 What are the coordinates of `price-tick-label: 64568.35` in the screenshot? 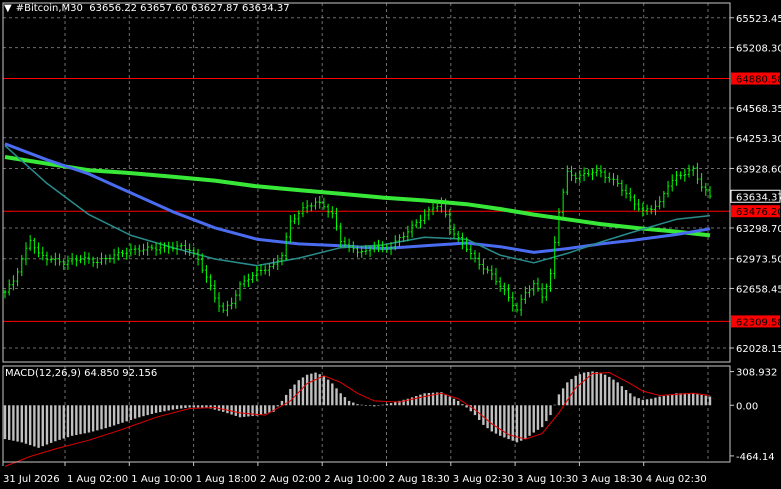 It's located at (758, 109).